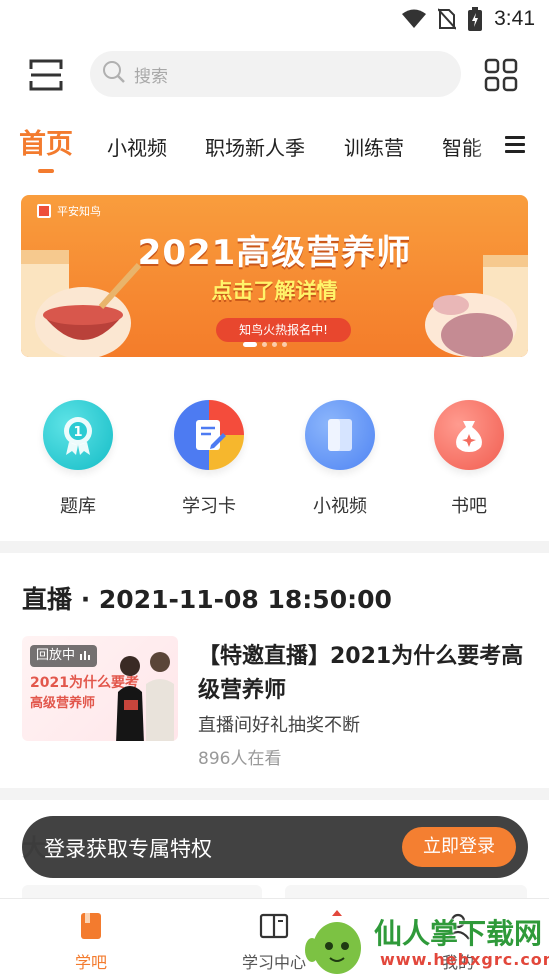 The image size is (549, 976). Describe the element at coordinates (46, 141) in the screenshot. I see `tab-home: 首页` at that location.